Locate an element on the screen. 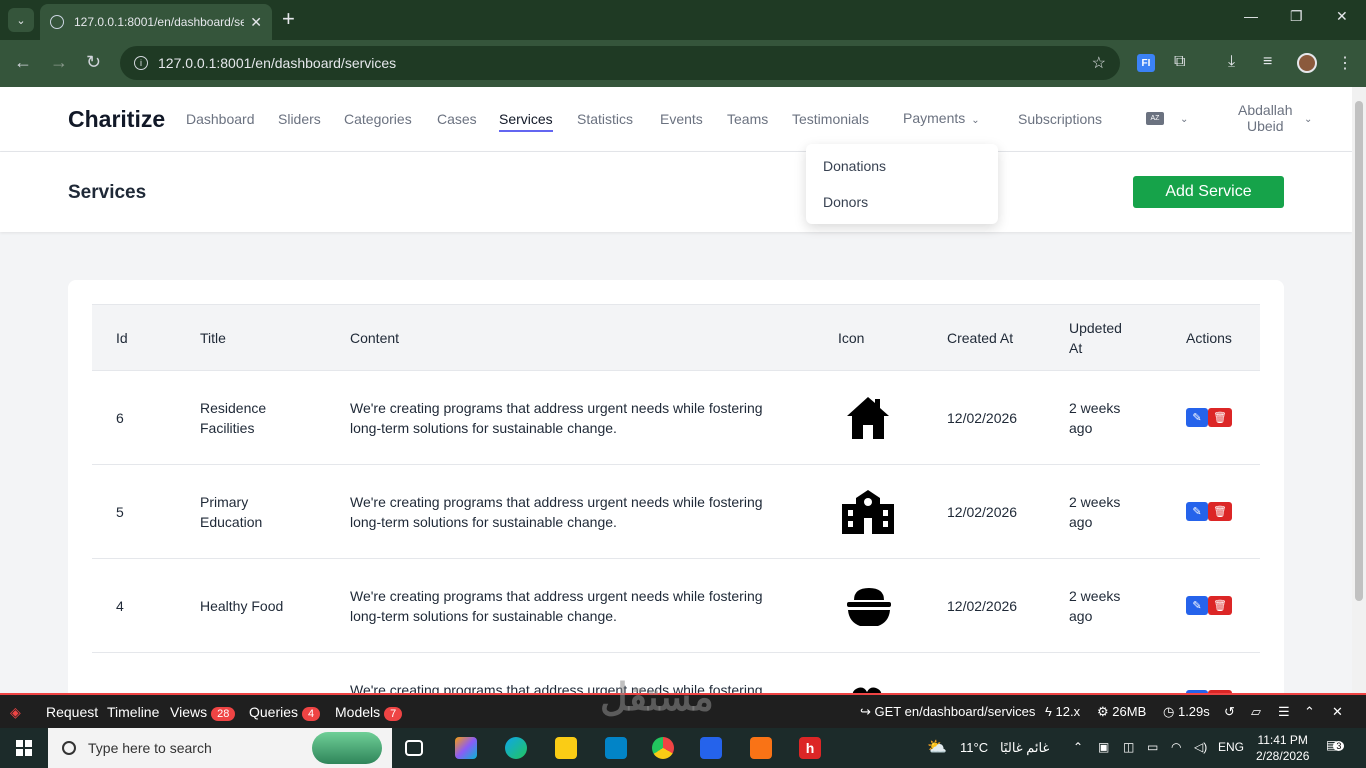 The width and height of the screenshot is (1366, 768). tray-chevron-icon: ⌃ is located at coordinates (1078, 747).